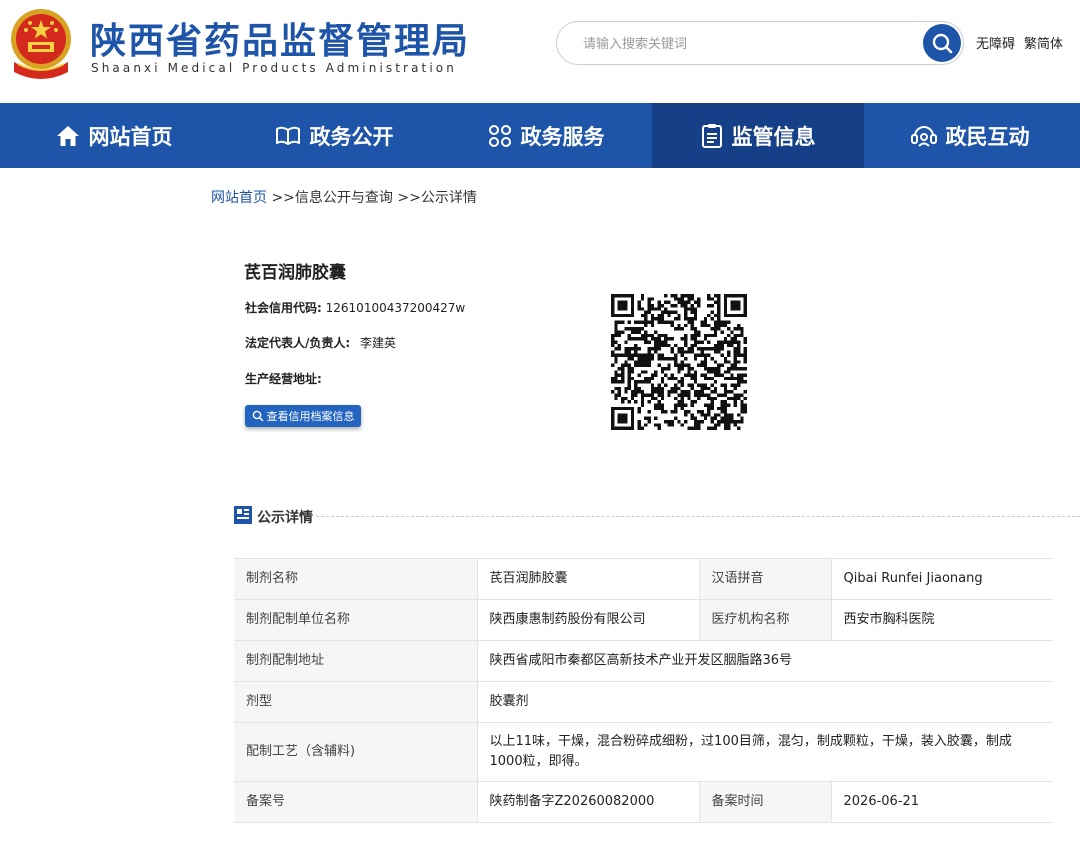 This screenshot has width=1080, height=842. I want to click on national-emblem-icon, so click(41, 44).